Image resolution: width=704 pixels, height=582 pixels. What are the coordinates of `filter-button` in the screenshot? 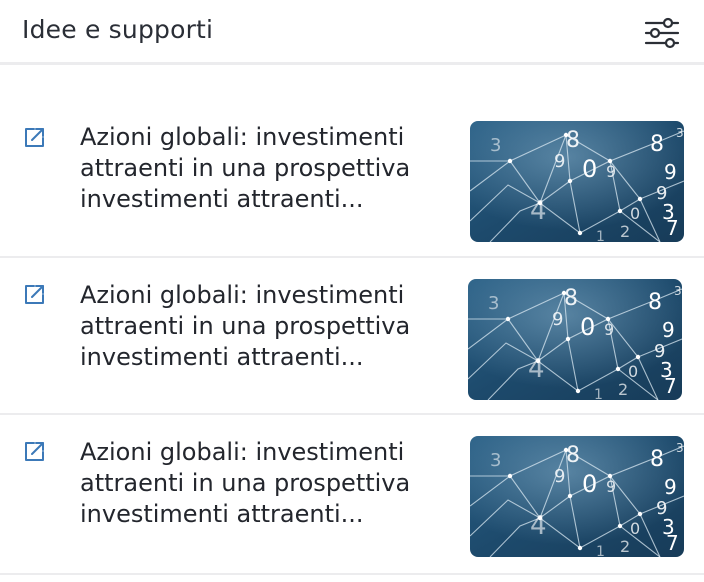 It's located at (662, 33).